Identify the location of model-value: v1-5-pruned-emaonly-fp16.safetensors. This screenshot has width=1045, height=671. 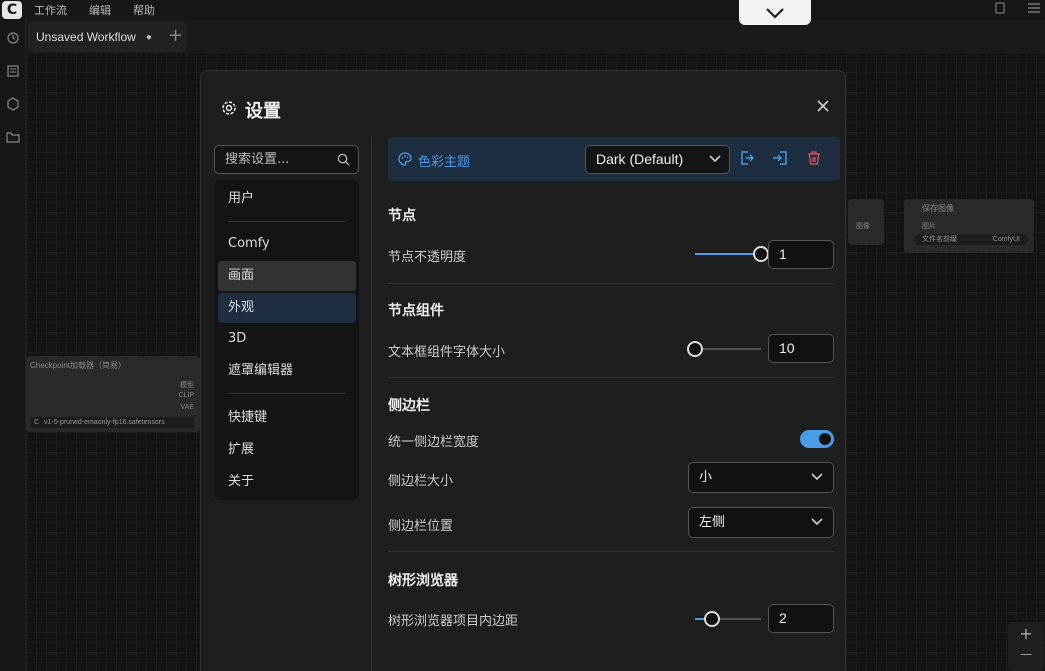
(104, 422).